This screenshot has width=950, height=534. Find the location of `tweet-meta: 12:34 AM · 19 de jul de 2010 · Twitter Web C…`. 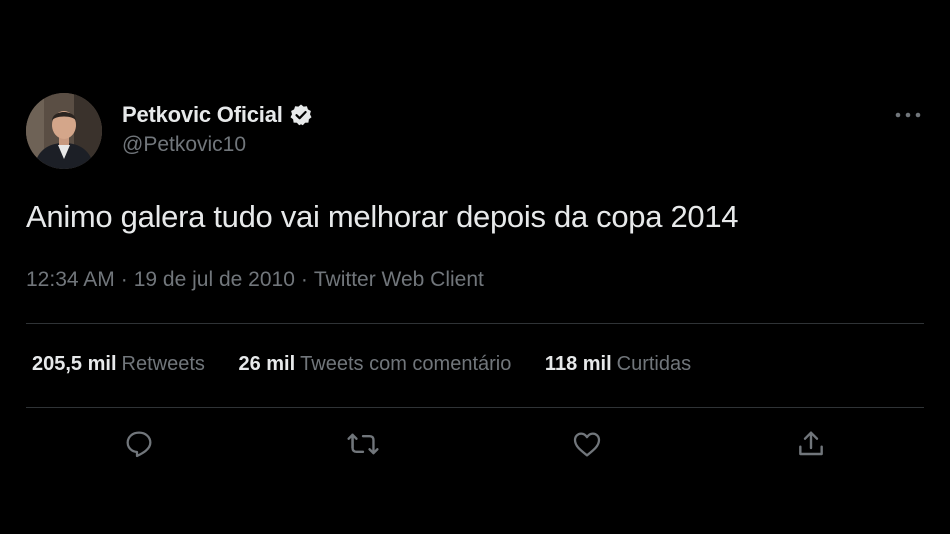

tweet-meta: 12:34 AM · 19 de jul de 2010 · Twitter Web C… is located at coordinates (255, 280).